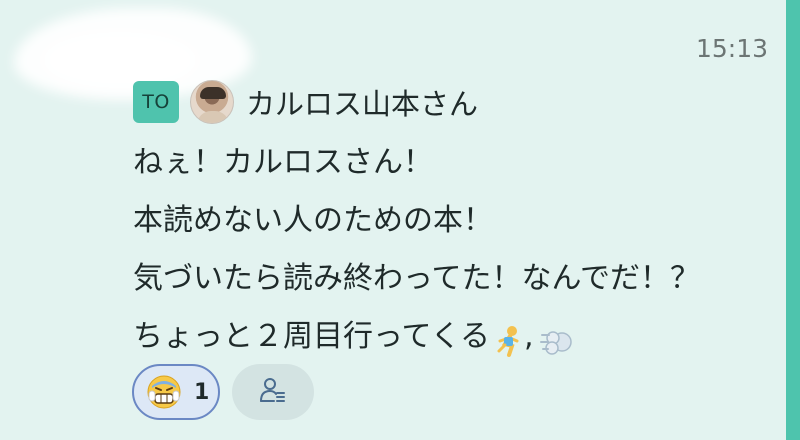 Image resolution: width=800 pixels, height=440 pixels. I want to click on message-line: 気づいたら読み終わってた！なんでだ！？, so click(416, 278).